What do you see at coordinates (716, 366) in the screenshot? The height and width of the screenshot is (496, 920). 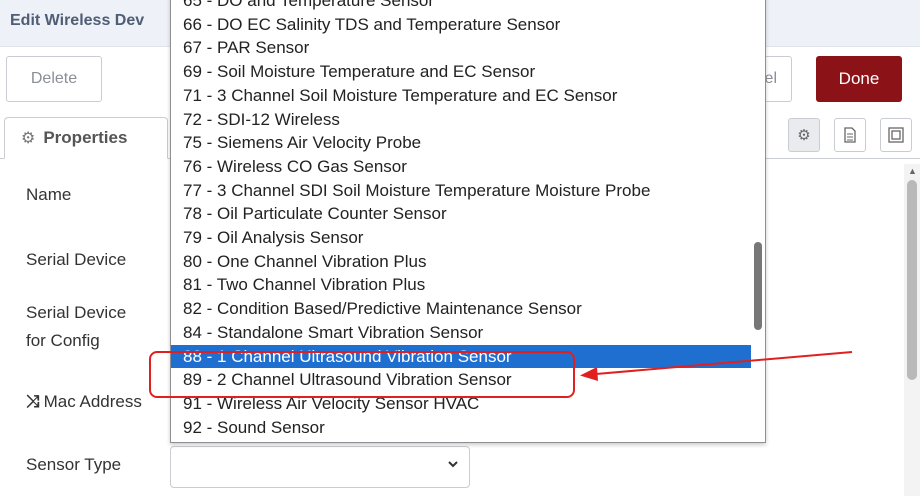 I see `annotation-arrow-icon` at bounding box center [716, 366].